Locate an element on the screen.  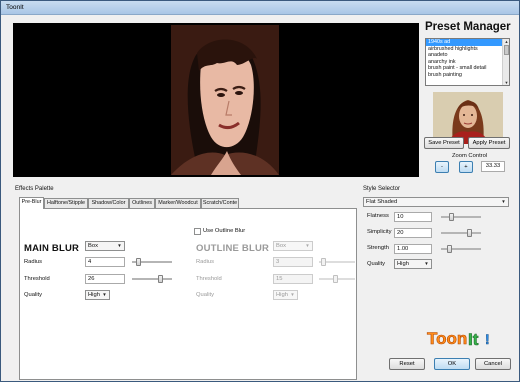
preset-item: 1940s ad is located at coordinates (465, 42).